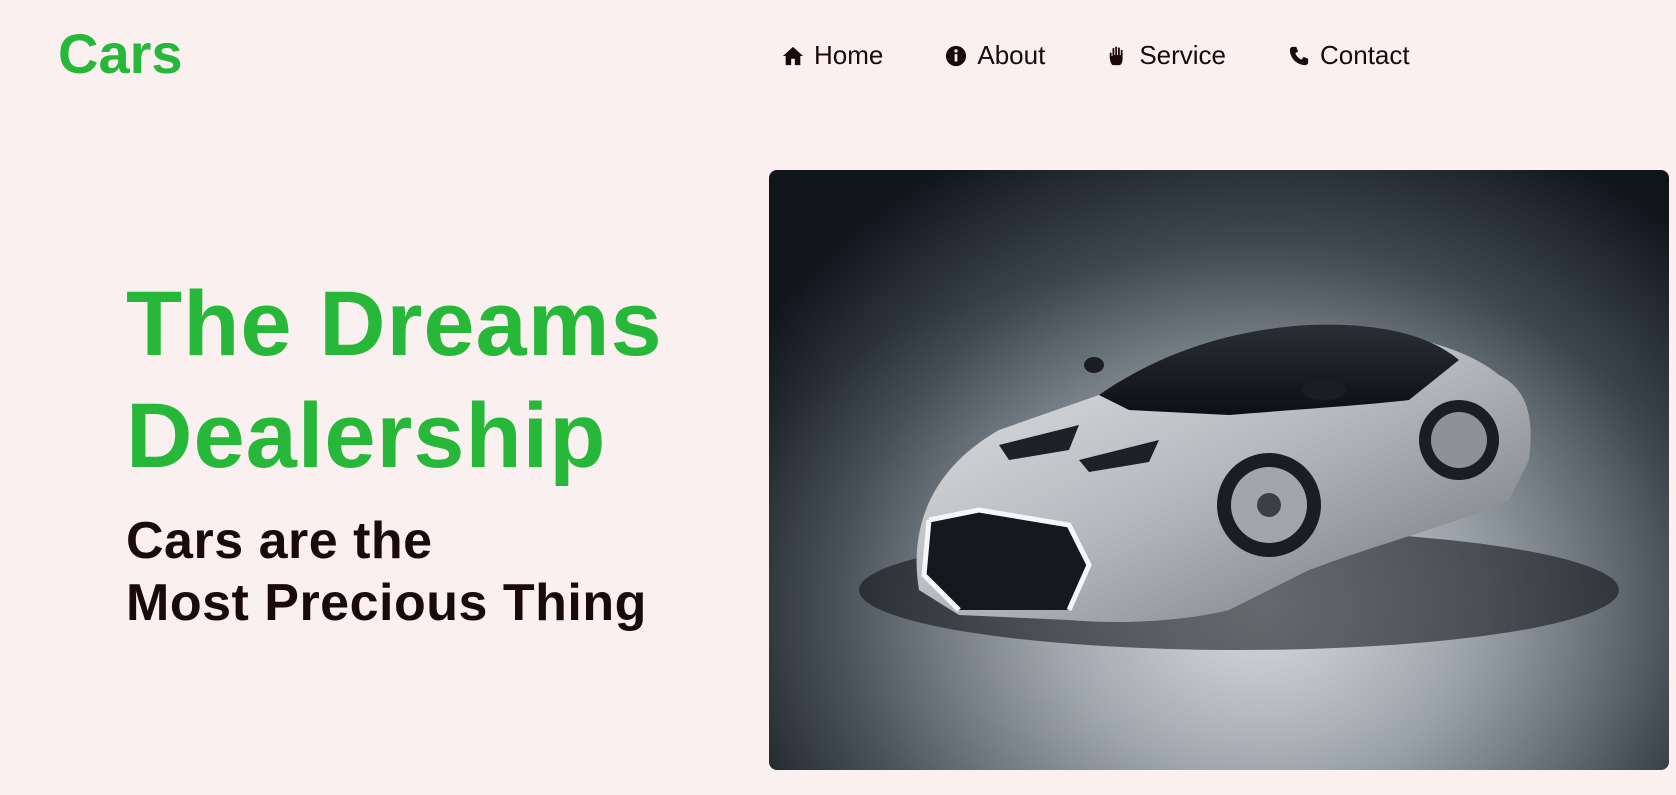 The width and height of the screenshot is (1676, 795). Describe the element at coordinates (386, 603) in the screenshot. I see `hero-subtitle-line2: Most Precious Thing` at that location.